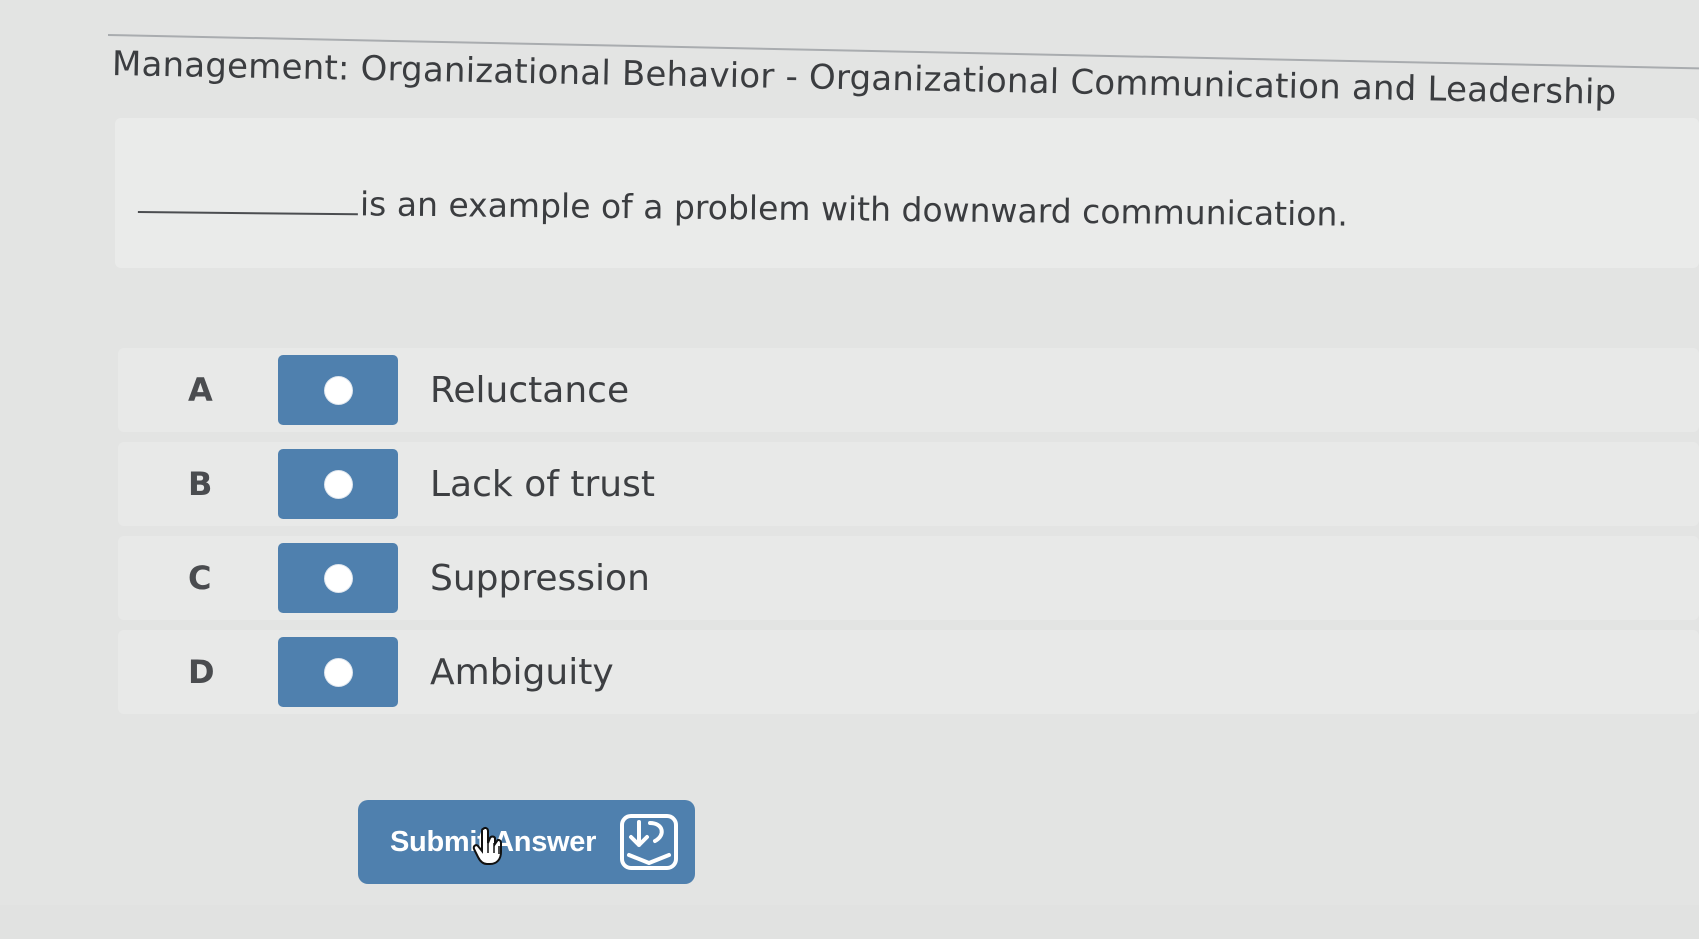  Describe the element at coordinates (526, 842) in the screenshot. I see `submit-answer-button: Submit Answer` at that location.